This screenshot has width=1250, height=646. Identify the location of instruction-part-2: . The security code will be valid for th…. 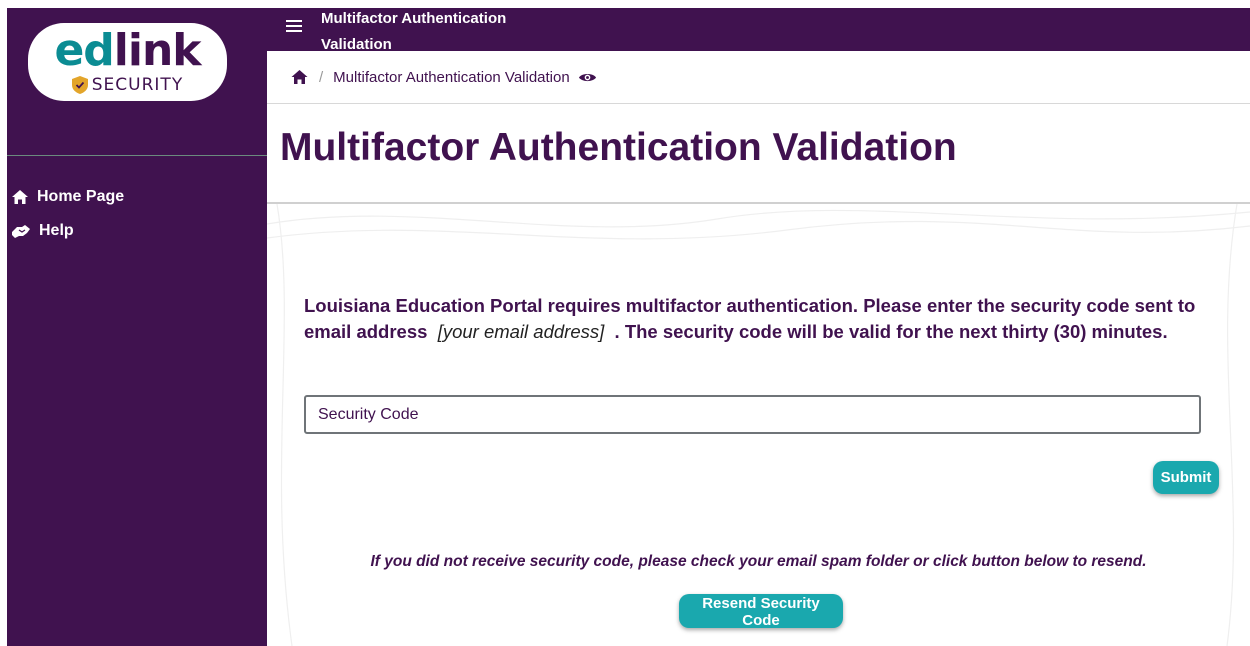
(891, 331).